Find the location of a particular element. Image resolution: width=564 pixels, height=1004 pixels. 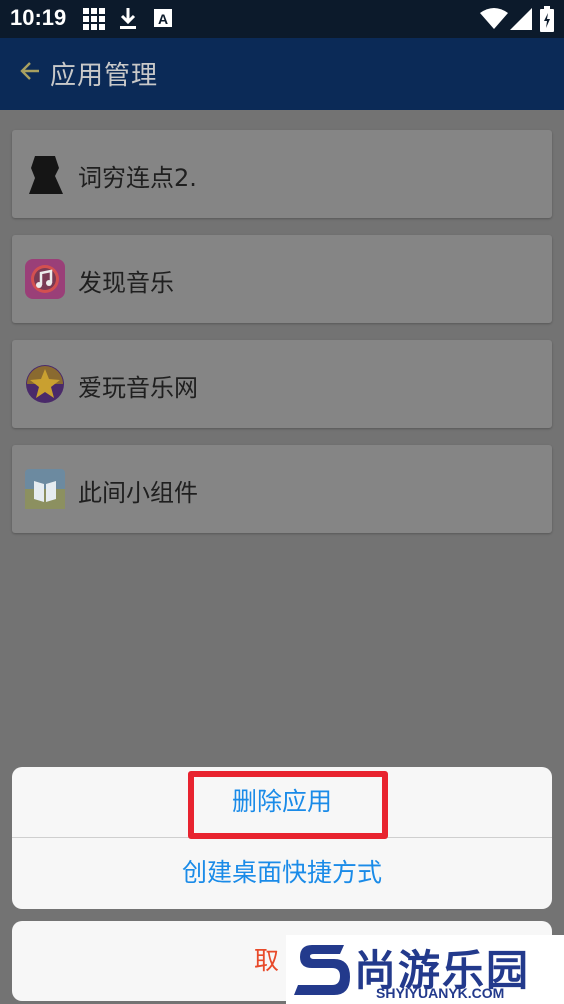

svg-text: A is located at coordinates (163, 19).